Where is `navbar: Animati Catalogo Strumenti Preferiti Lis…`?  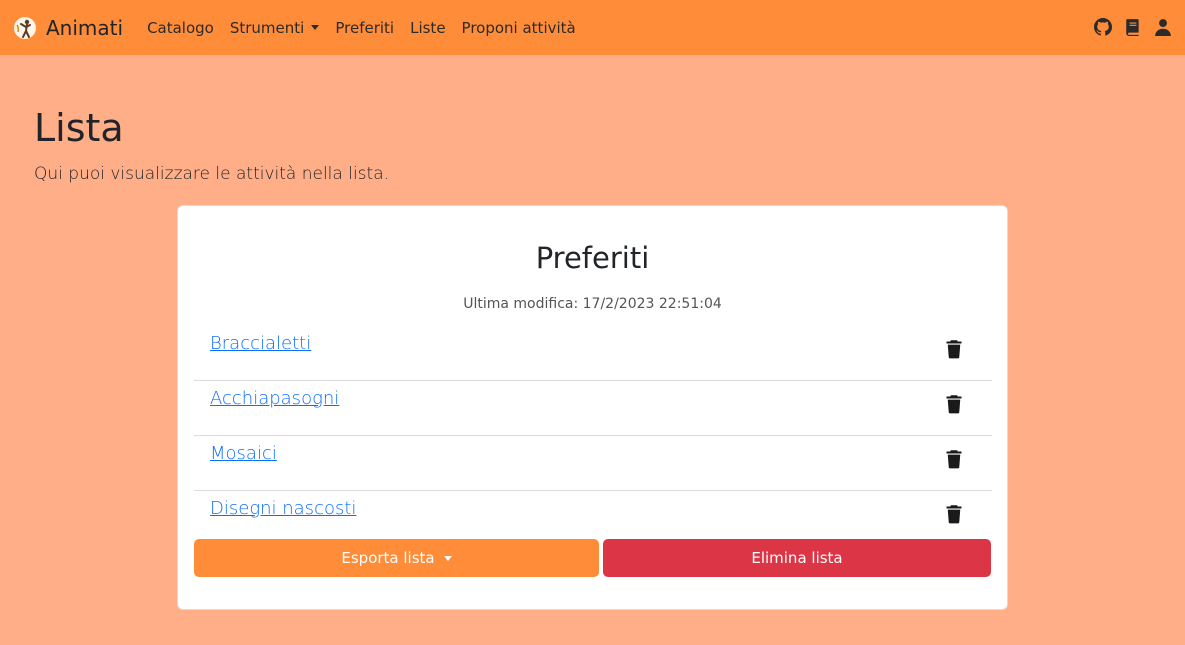
navbar: Animati Catalogo Strumenti Preferiti Lis… is located at coordinates (592, 27).